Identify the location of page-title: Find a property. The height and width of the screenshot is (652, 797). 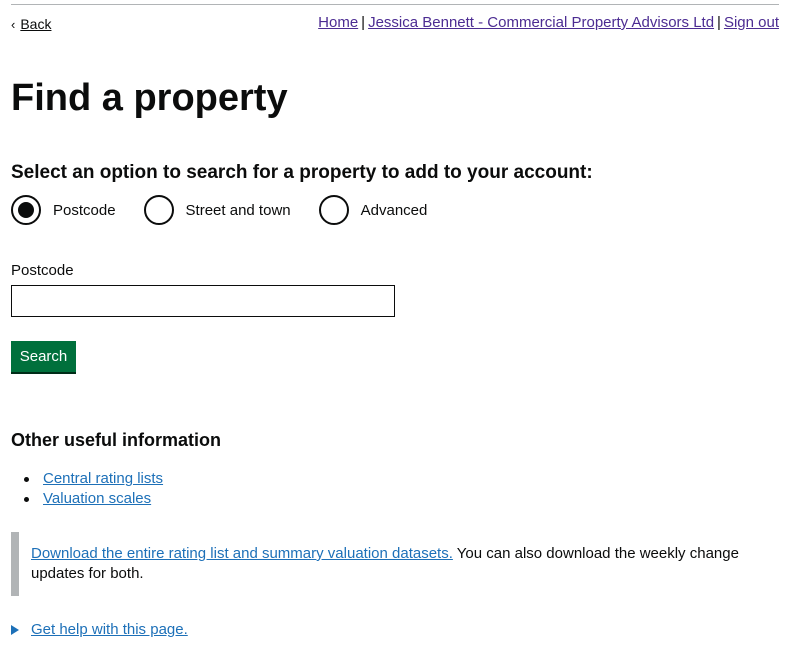
(149, 98).